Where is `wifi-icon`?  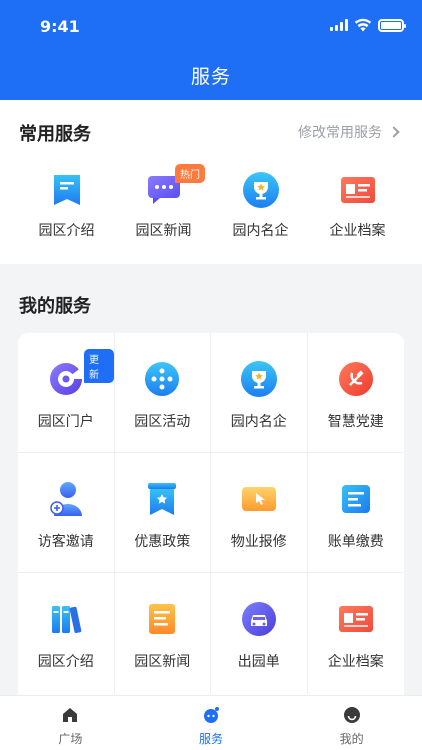
wifi-icon is located at coordinates (363, 25).